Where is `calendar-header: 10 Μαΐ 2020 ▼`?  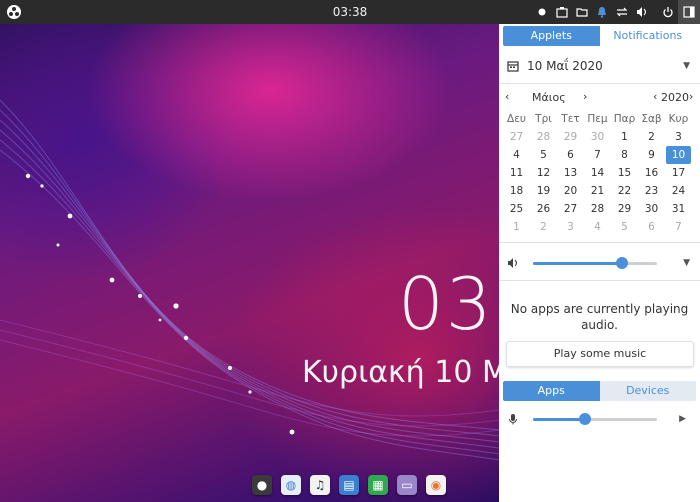
calendar-header: 10 Μαΐ 2020 ▼ is located at coordinates (599, 66).